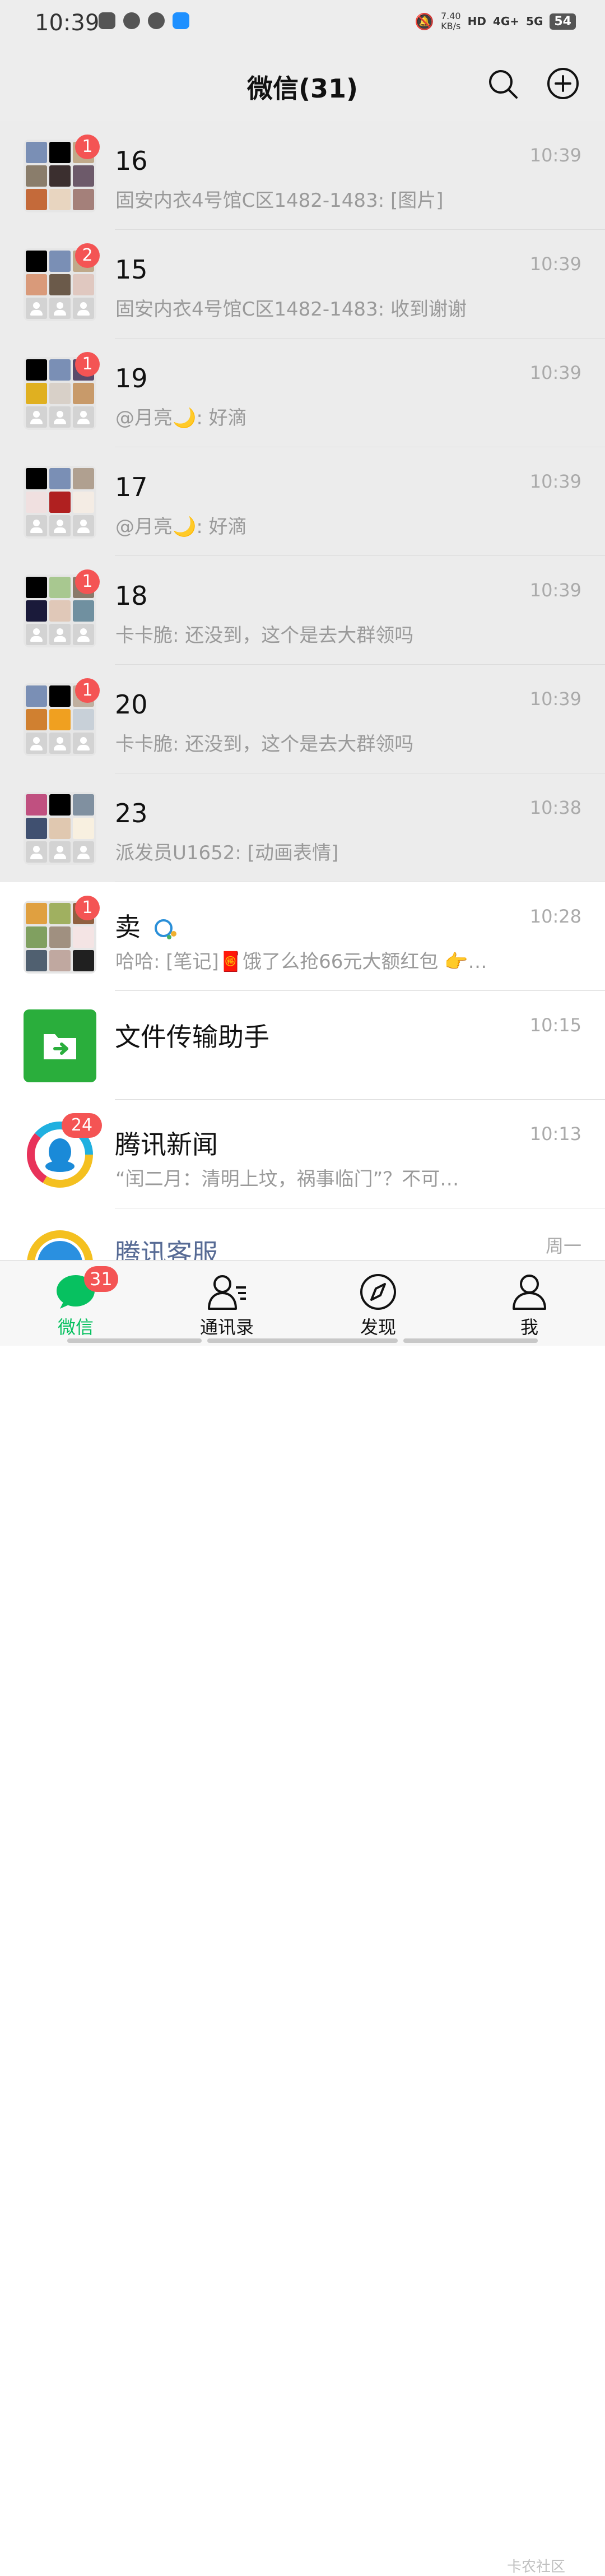 The height and width of the screenshot is (2576, 605). What do you see at coordinates (165, 929) in the screenshot?
I see `wechat-search-icon` at bounding box center [165, 929].